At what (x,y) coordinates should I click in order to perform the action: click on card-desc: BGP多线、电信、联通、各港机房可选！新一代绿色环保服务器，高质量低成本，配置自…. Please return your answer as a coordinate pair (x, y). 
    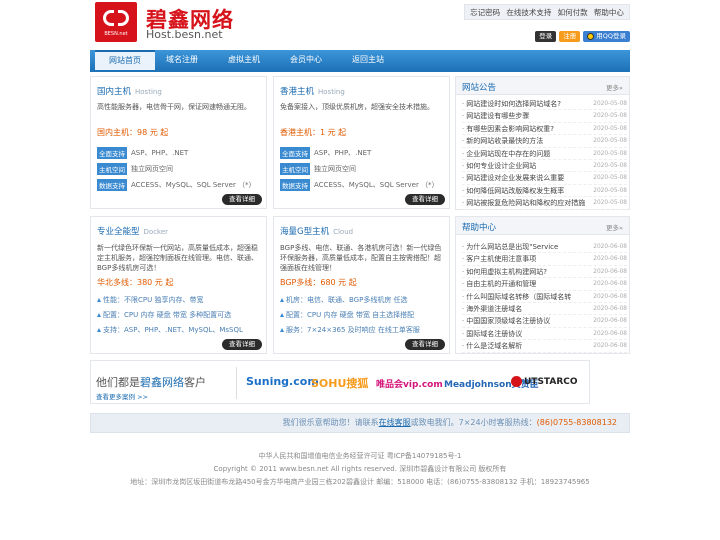
    Looking at the image, I should click on (361, 258).